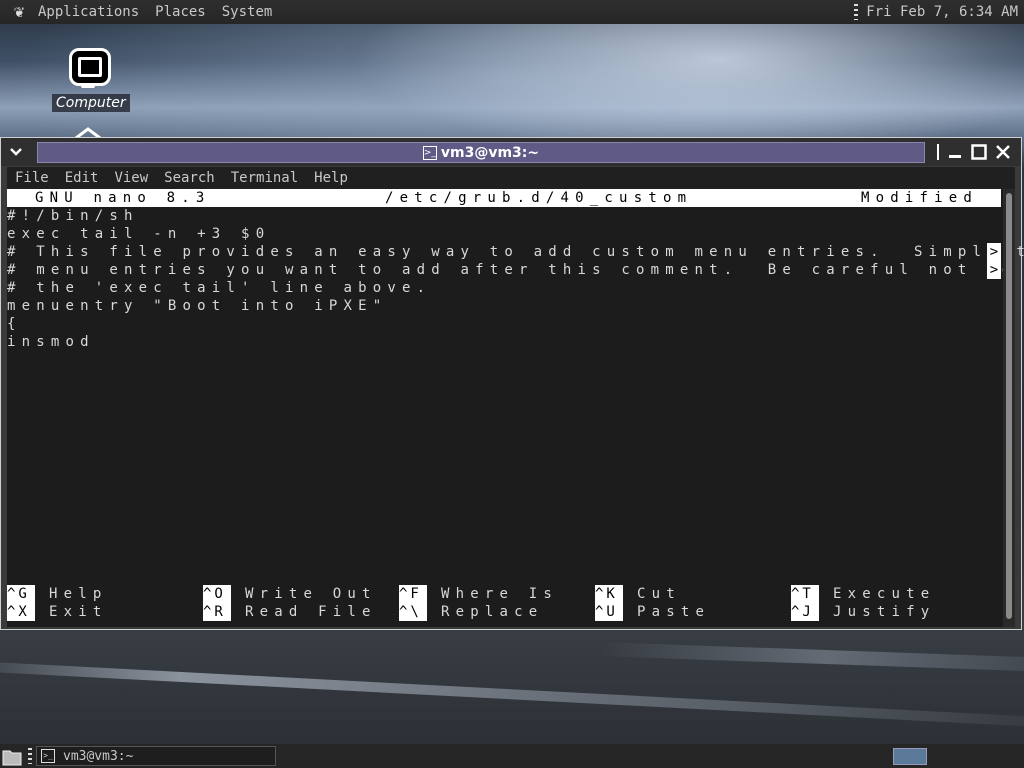 The height and width of the screenshot is (768, 1024). What do you see at coordinates (16, 152) in the screenshot?
I see `window-menu-chevron-icon` at bounding box center [16, 152].